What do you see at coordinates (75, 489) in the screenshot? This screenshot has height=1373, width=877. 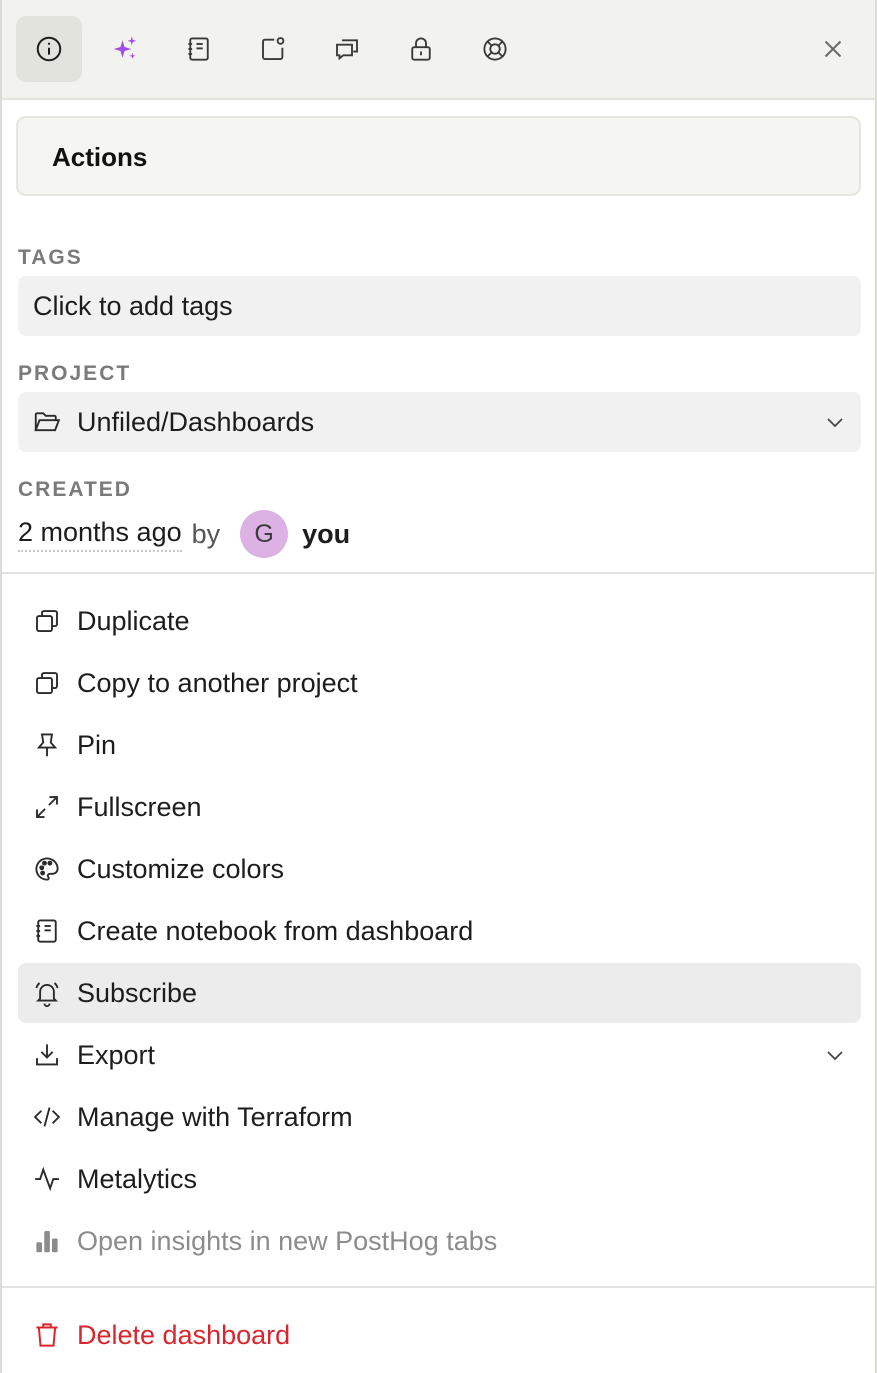 I see `created-label: CREATED` at bounding box center [75, 489].